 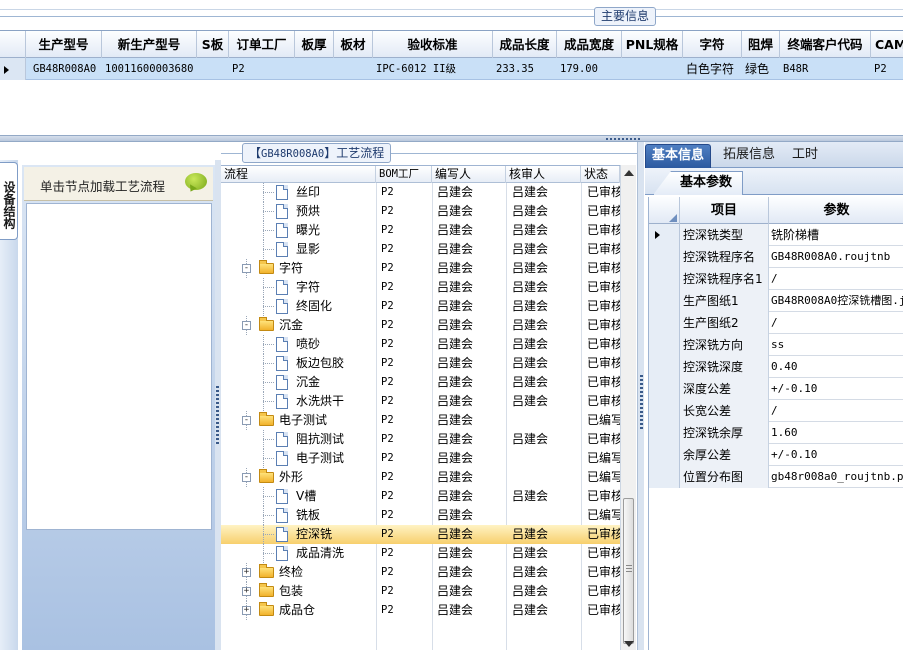 I want to click on cell: 白色字符, so click(x=712, y=69).